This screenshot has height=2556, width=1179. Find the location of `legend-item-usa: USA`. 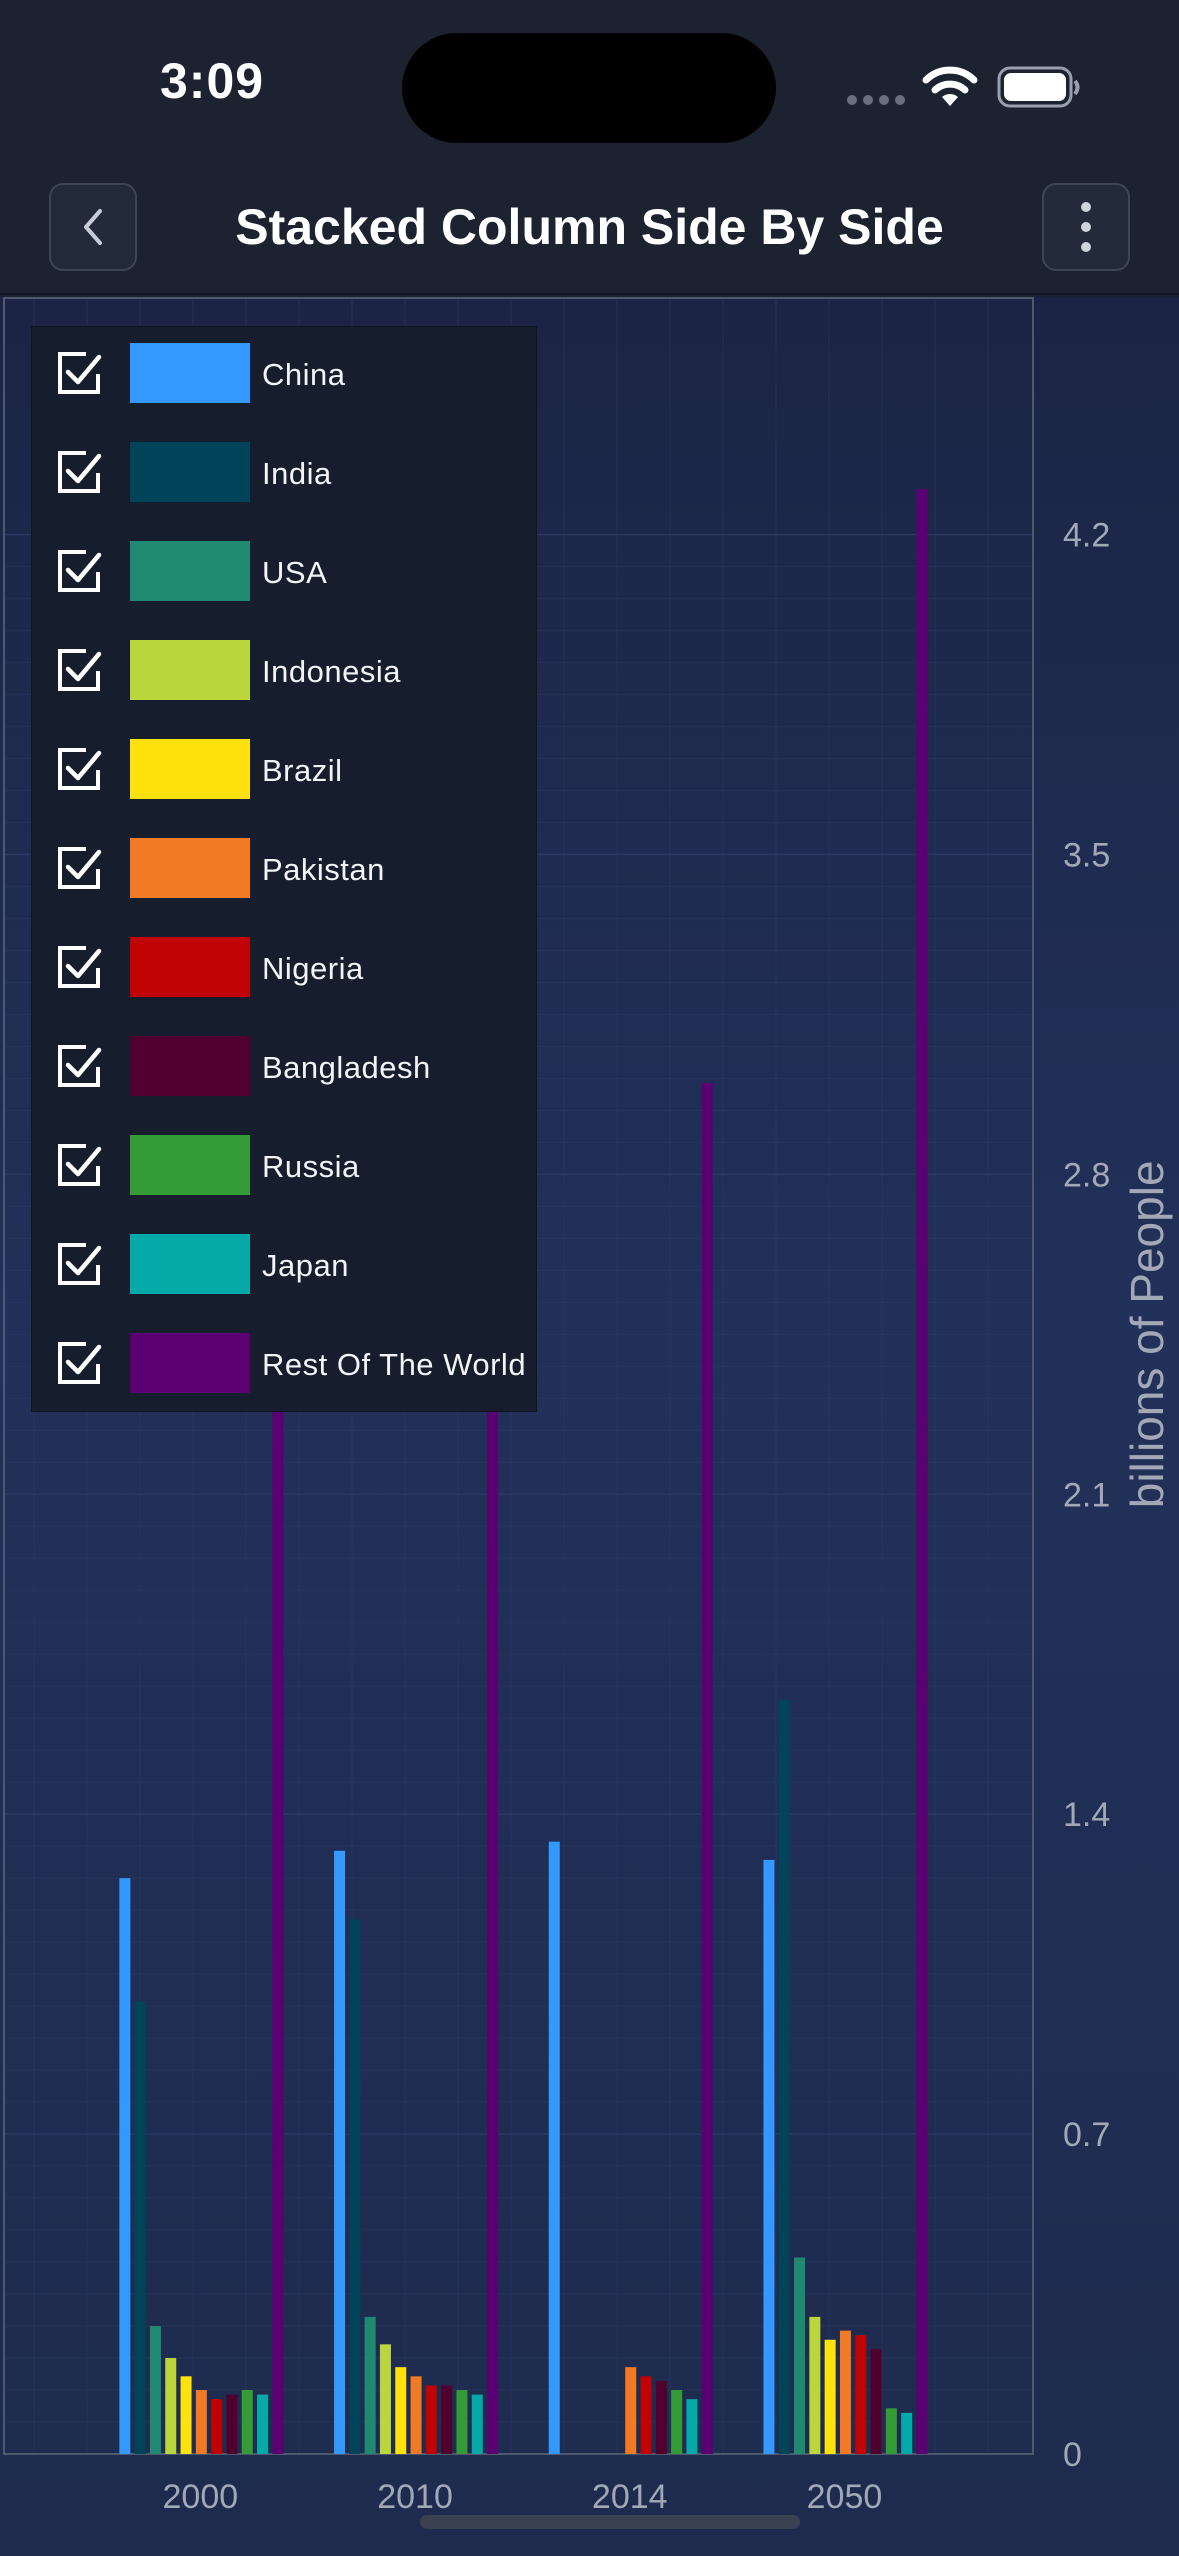

legend-item-usa: USA is located at coordinates (285, 574).